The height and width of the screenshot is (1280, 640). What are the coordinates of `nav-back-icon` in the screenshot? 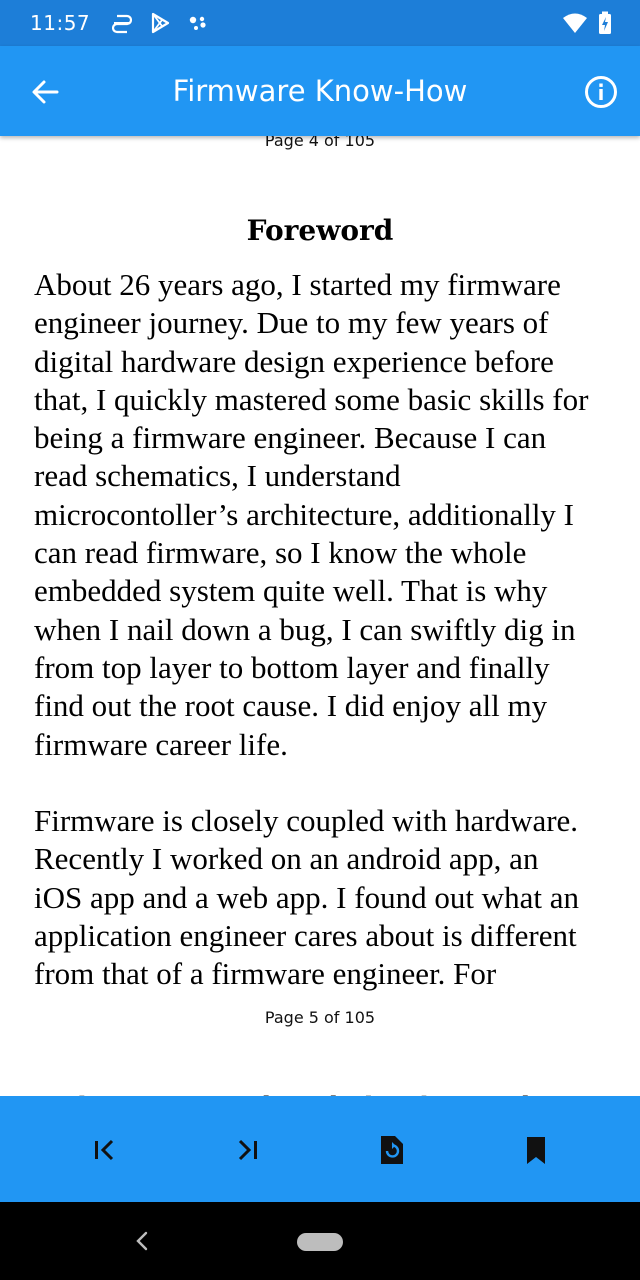 It's located at (142, 1241).